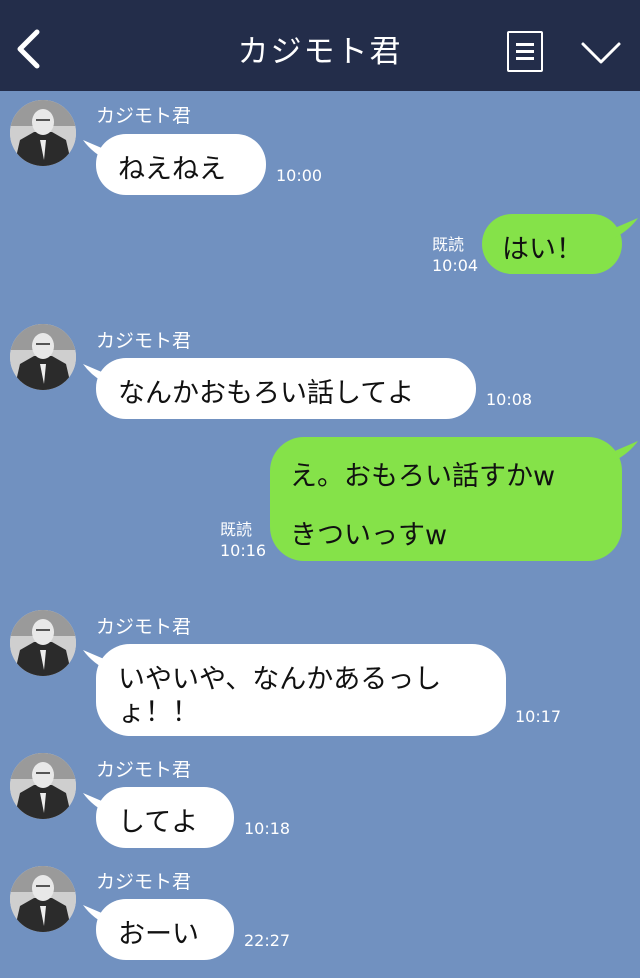 The image size is (640, 978). I want to click on message-text: はい！, so click(542, 249).